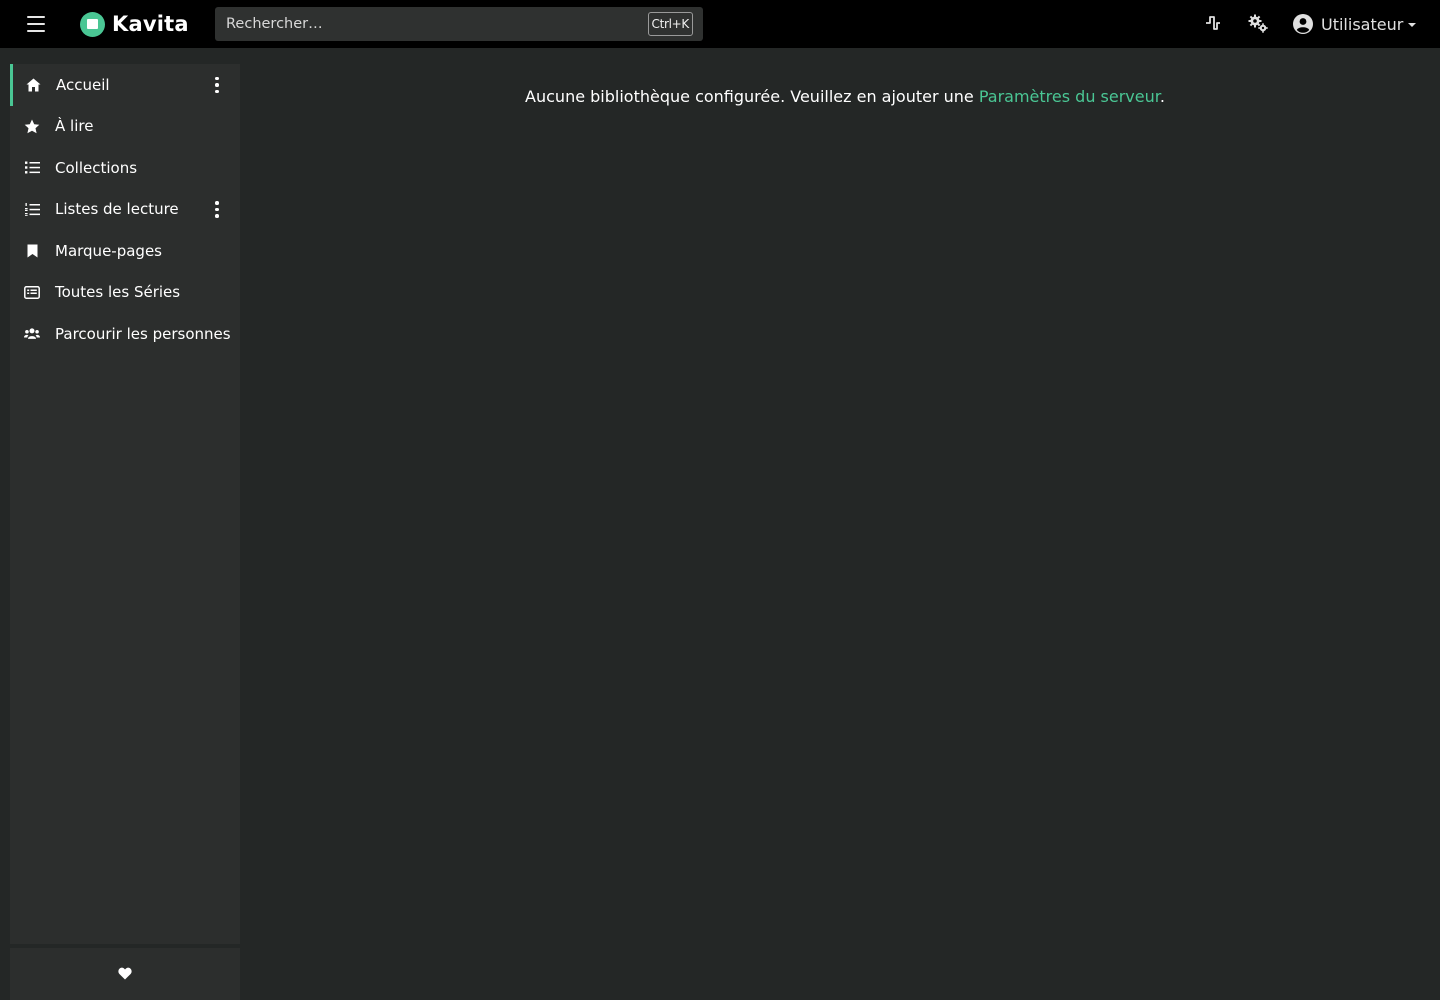 The width and height of the screenshot is (1440, 1000). I want to click on sidebar-item-label: Toutes les Séries, so click(118, 292).